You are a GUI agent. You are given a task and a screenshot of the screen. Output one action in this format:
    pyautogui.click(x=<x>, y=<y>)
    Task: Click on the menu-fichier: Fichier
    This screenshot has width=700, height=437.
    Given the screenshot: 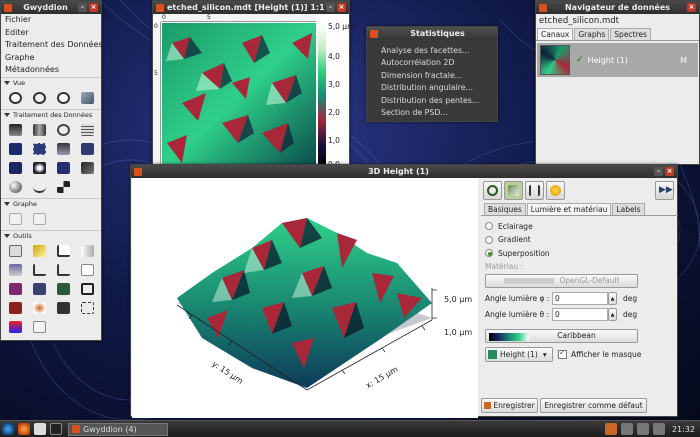 What is the action you would take?
    pyautogui.click(x=51, y=20)
    